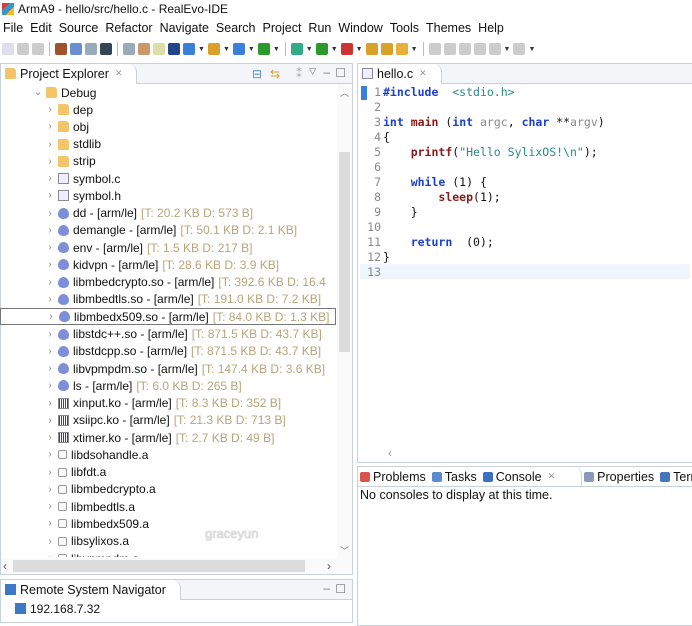 The height and width of the screenshot is (626, 692). I want to click on chevron-down-icon: ⌄, so click(38, 92).